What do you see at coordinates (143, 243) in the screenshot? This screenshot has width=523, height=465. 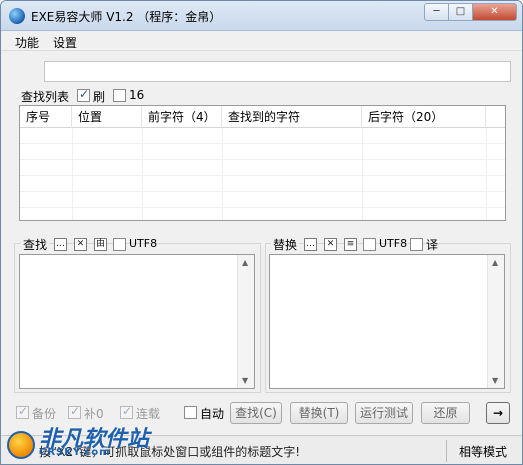 I see `find-utf8-label: UTF8` at bounding box center [143, 243].